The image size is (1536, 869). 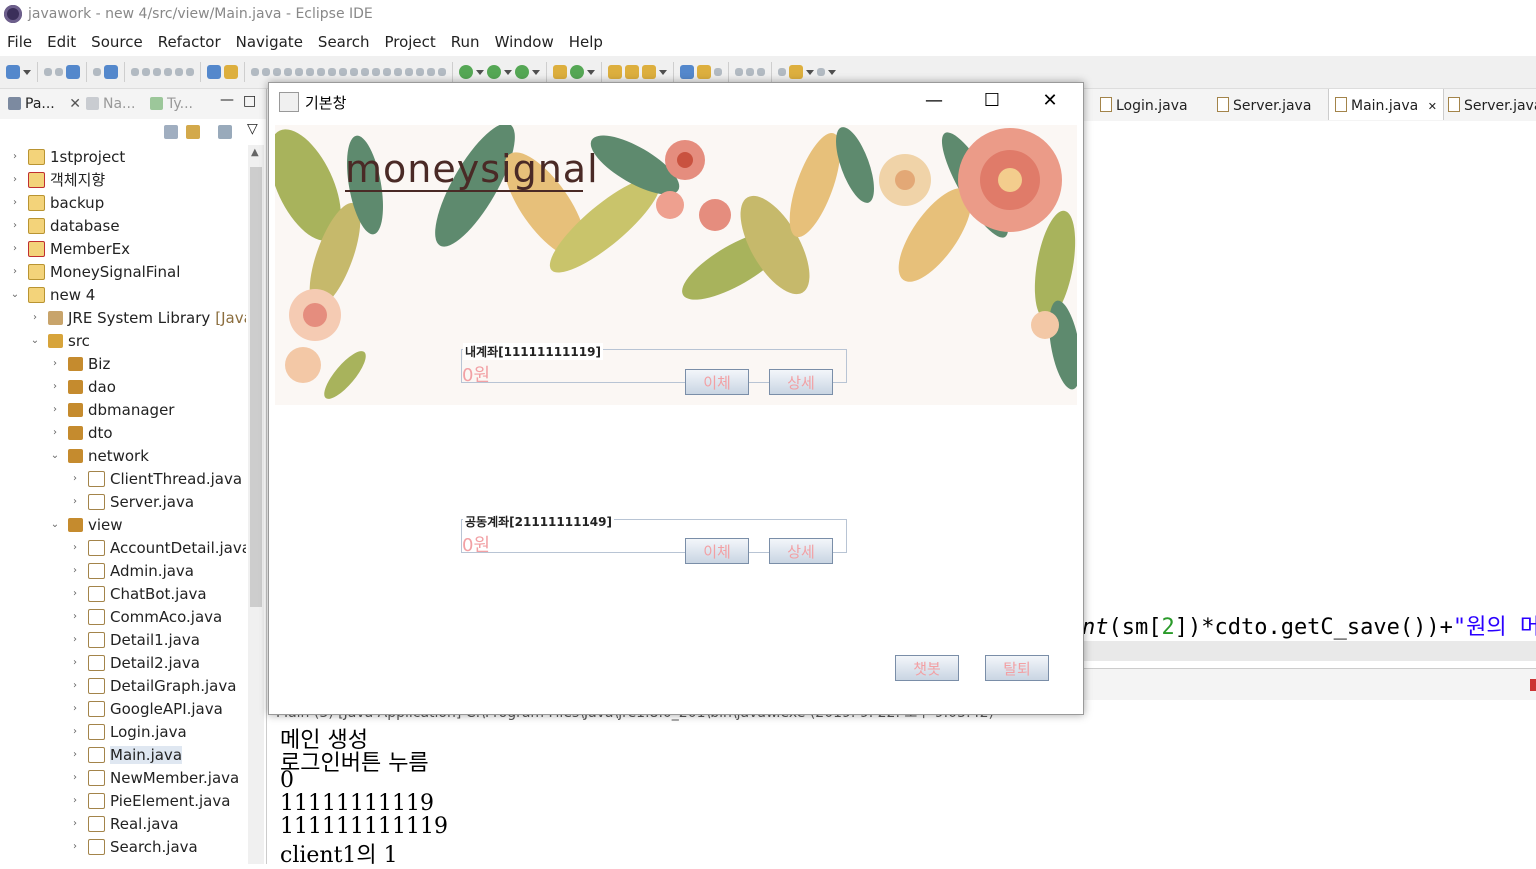 I want to click on menu-project: Project, so click(x=410, y=43).